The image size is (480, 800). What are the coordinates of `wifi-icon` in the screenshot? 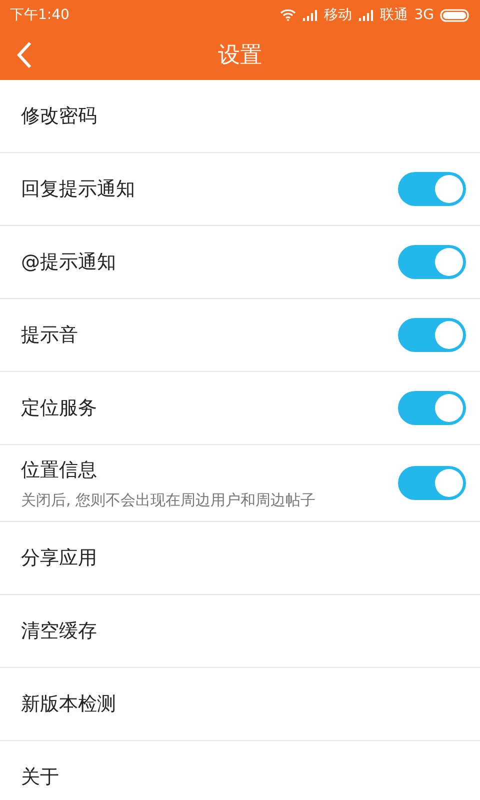 It's located at (288, 15).